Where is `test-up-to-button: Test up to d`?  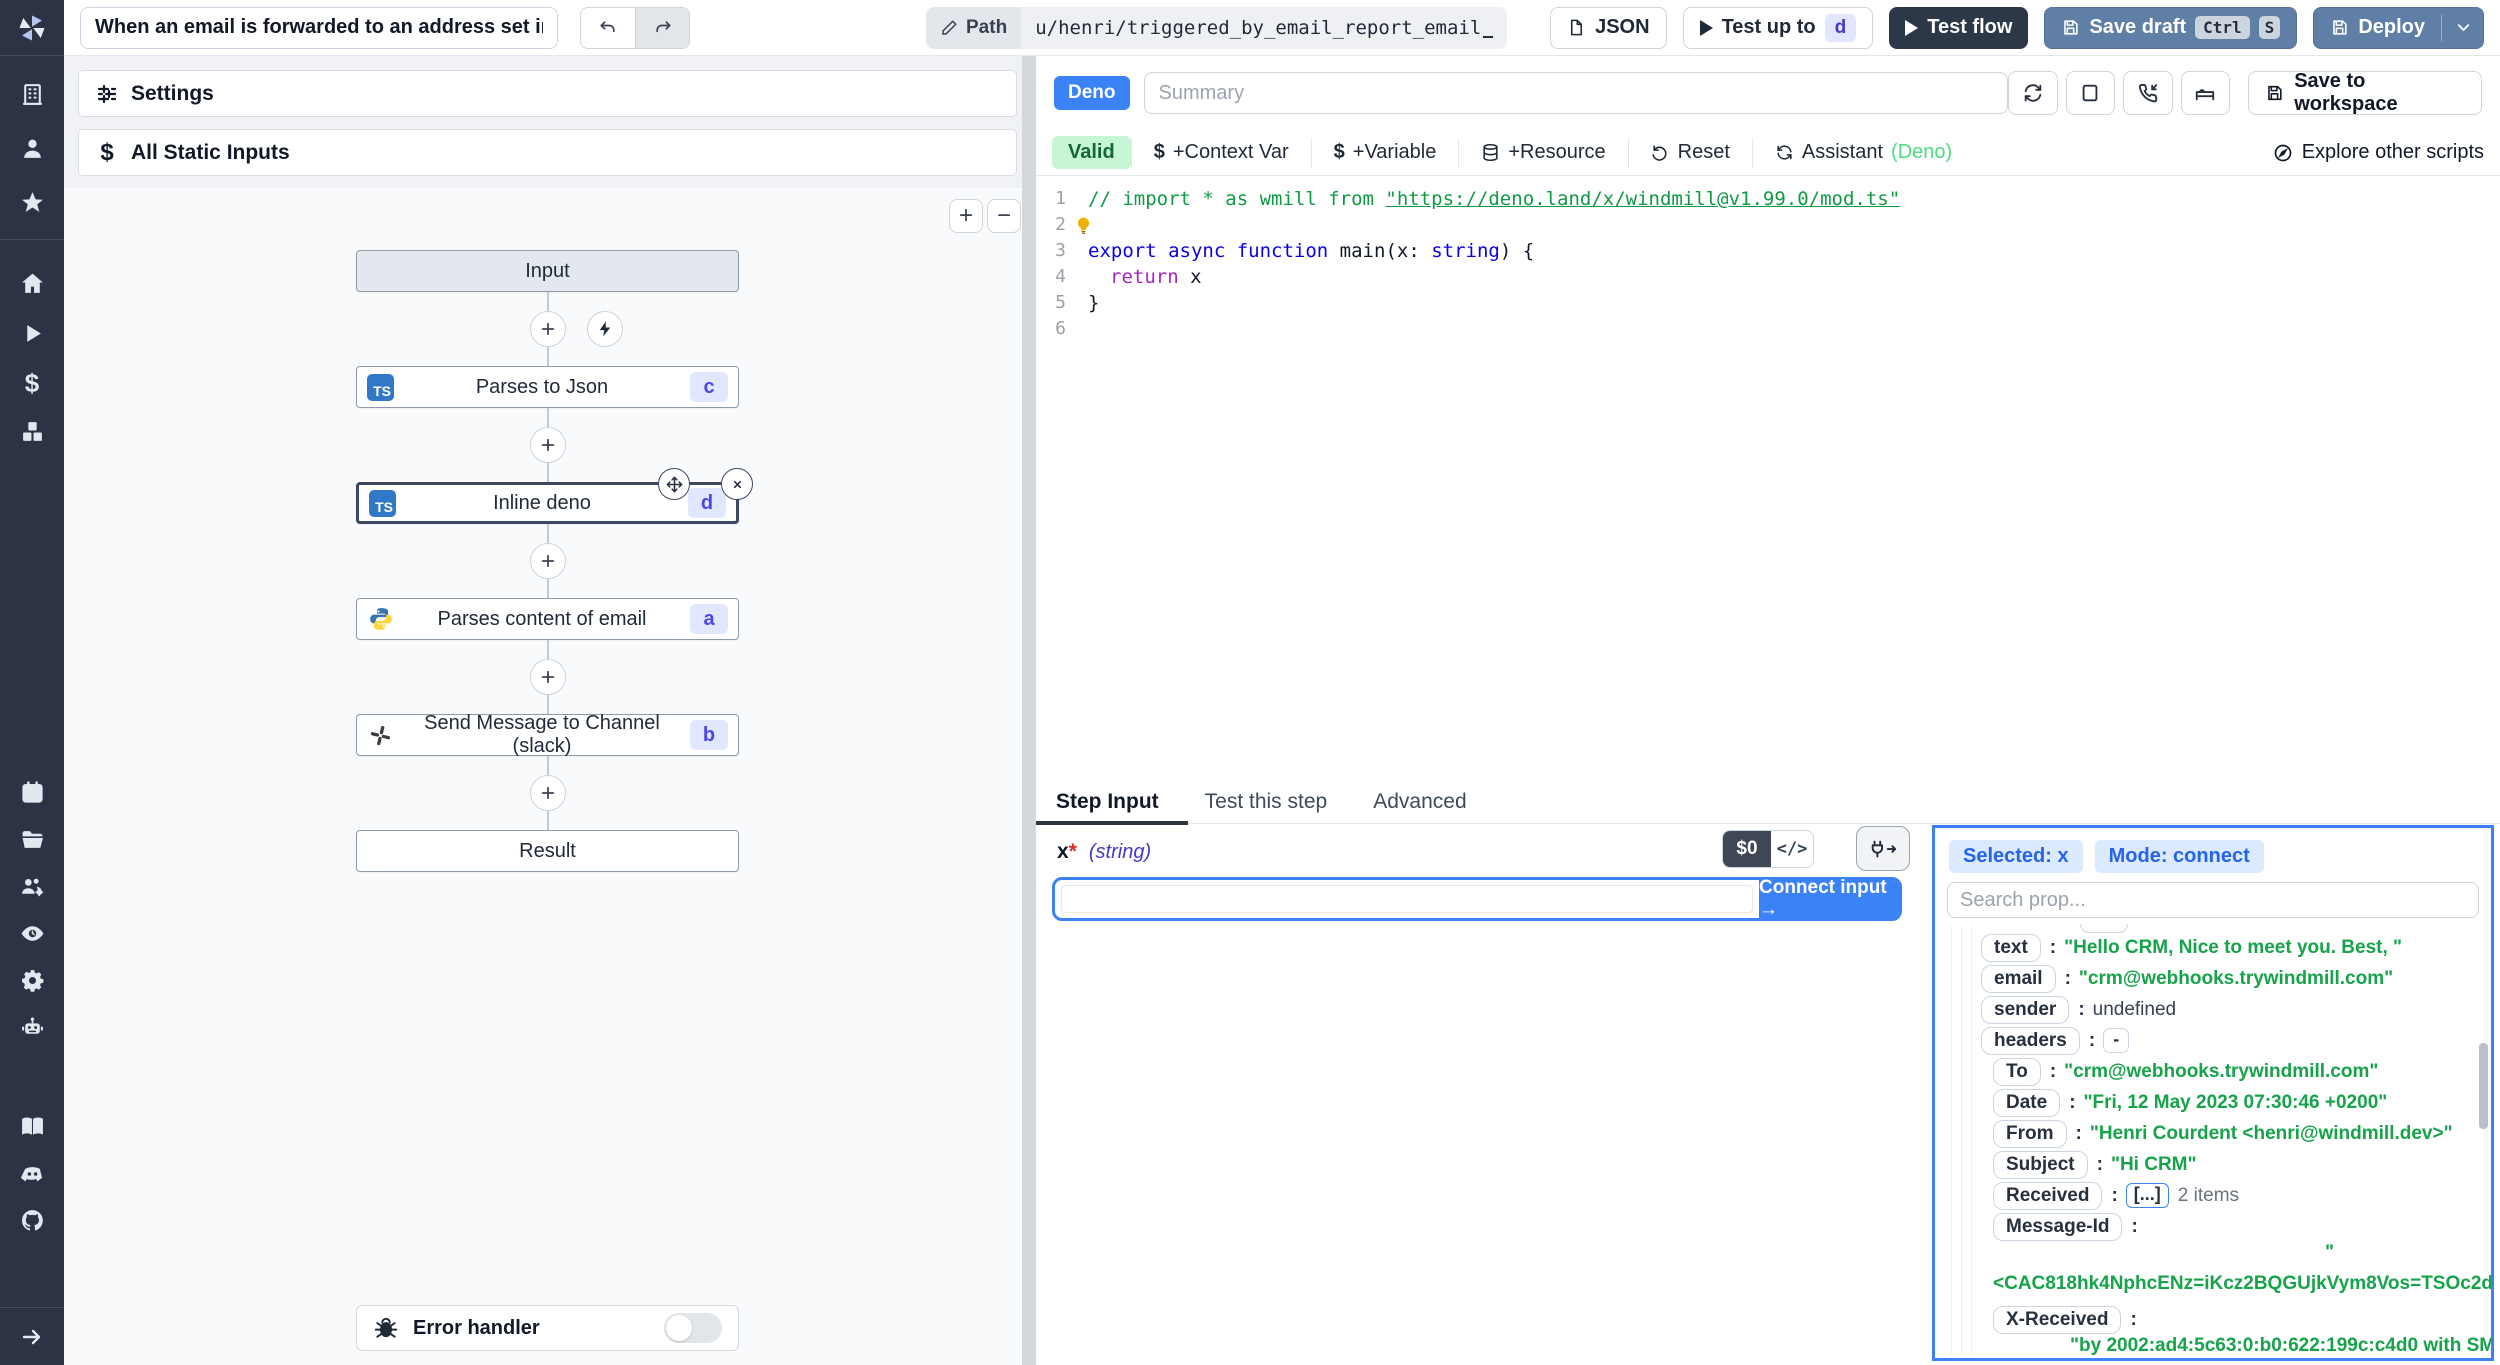 test-up-to-button: Test up to d is located at coordinates (1778, 27).